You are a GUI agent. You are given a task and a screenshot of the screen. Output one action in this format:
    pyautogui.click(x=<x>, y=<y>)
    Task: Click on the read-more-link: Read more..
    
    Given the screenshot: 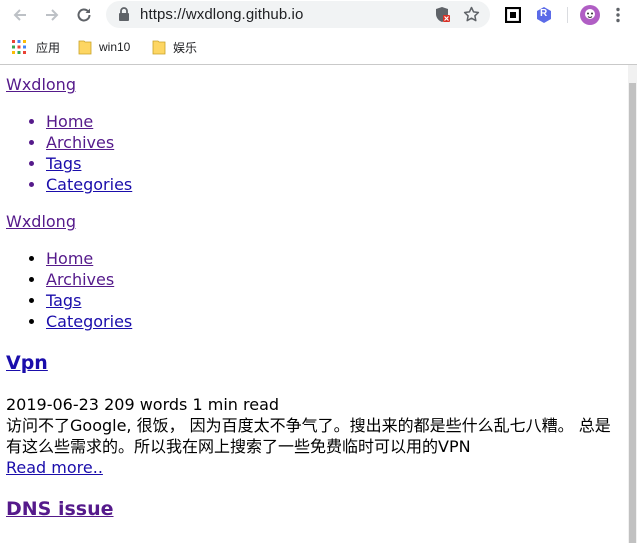 What is the action you would take?
    pyautogui.click(x=54, y=467)
    